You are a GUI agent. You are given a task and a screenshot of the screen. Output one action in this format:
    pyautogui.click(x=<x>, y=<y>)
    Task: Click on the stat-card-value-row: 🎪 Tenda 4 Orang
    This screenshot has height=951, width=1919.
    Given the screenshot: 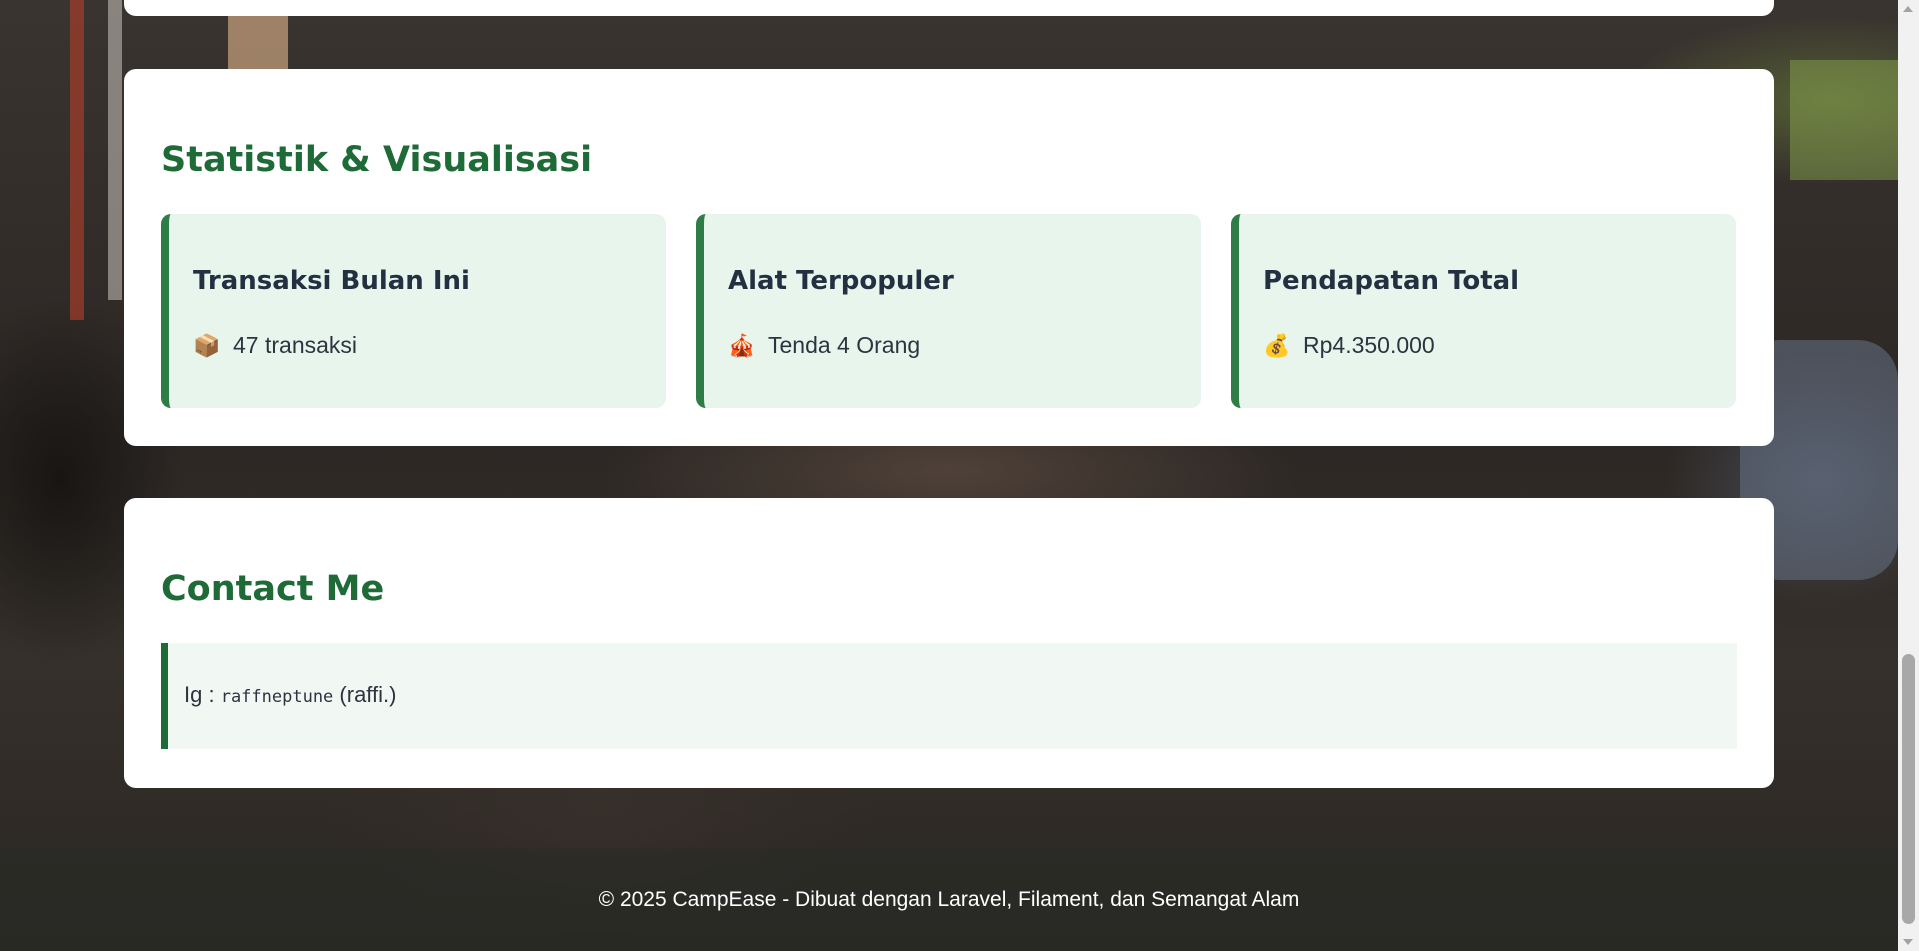 What is the action you would take?
    pyautogui.click(x=824, y=345)
    